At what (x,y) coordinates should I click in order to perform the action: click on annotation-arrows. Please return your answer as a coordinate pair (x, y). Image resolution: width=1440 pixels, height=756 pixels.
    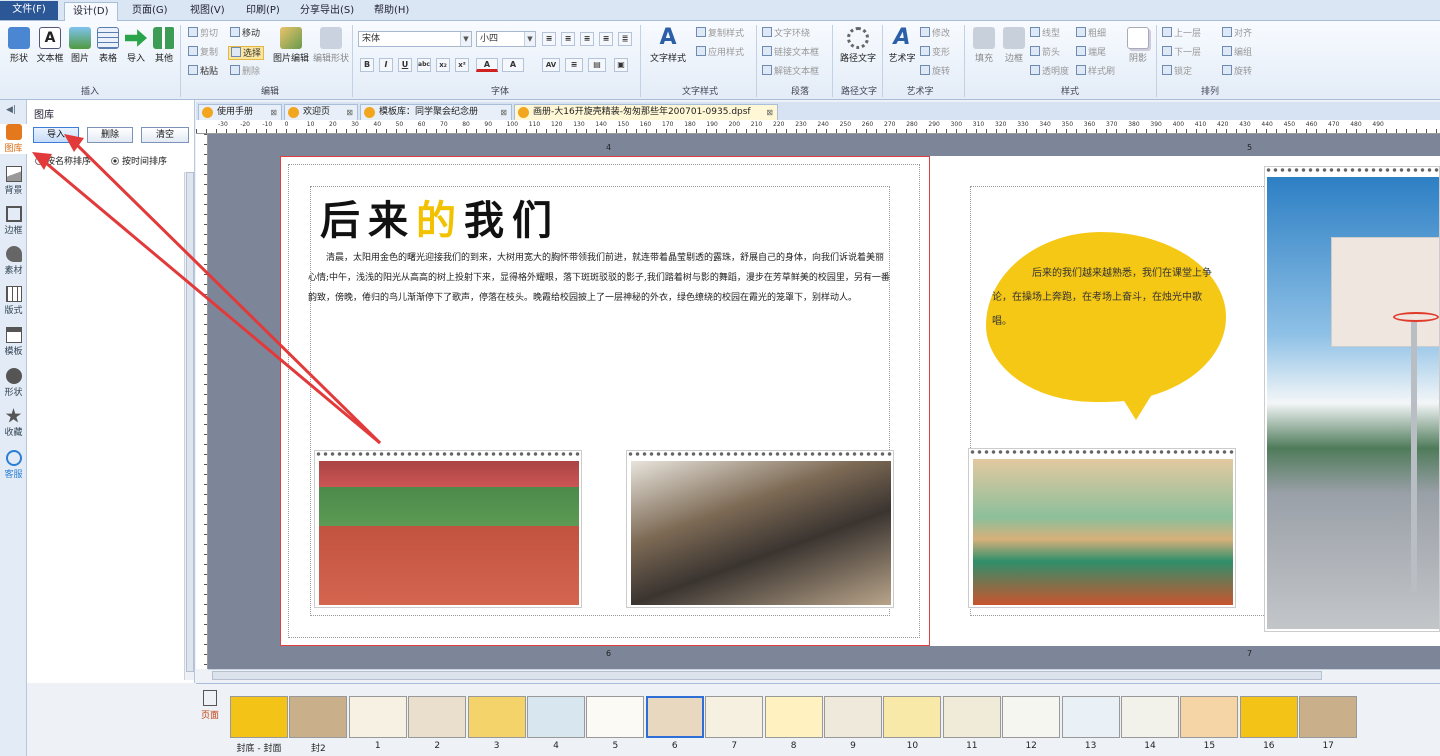
    Looking at the image, I should click on (207, 289).